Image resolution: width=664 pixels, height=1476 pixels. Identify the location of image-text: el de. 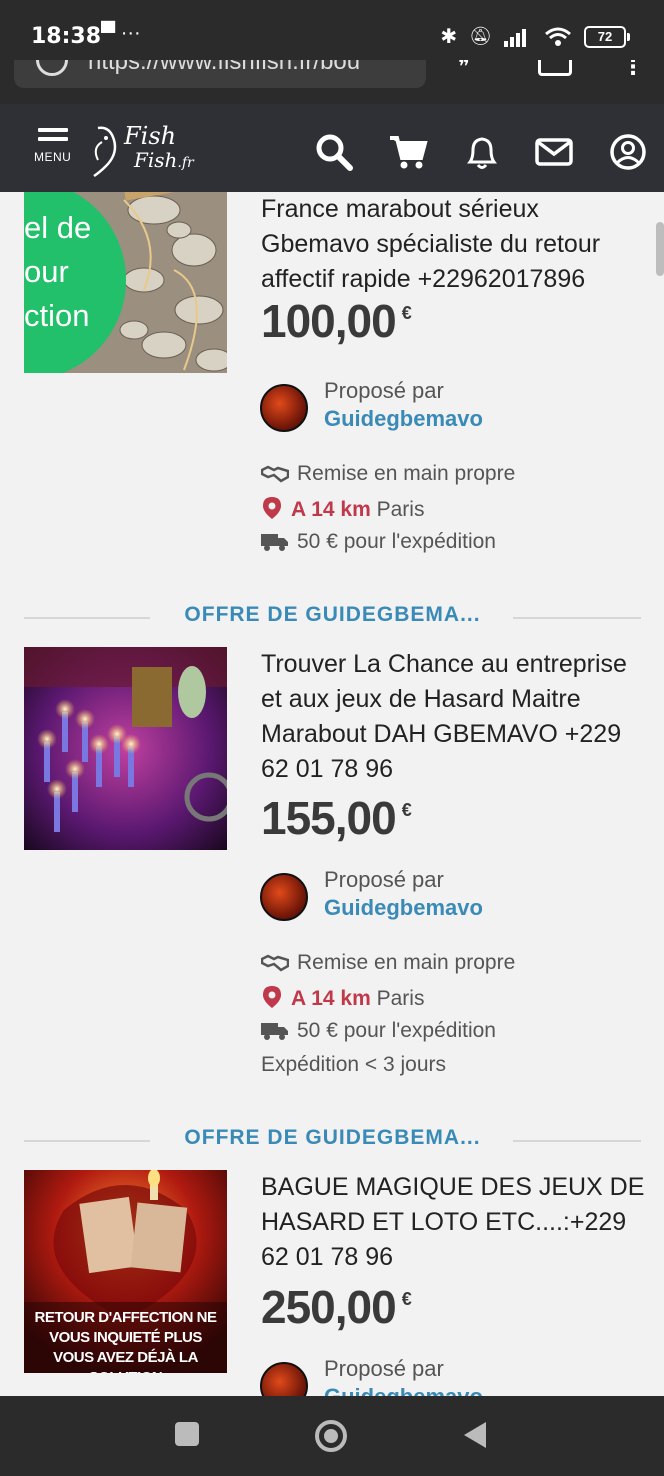
(58, 227).